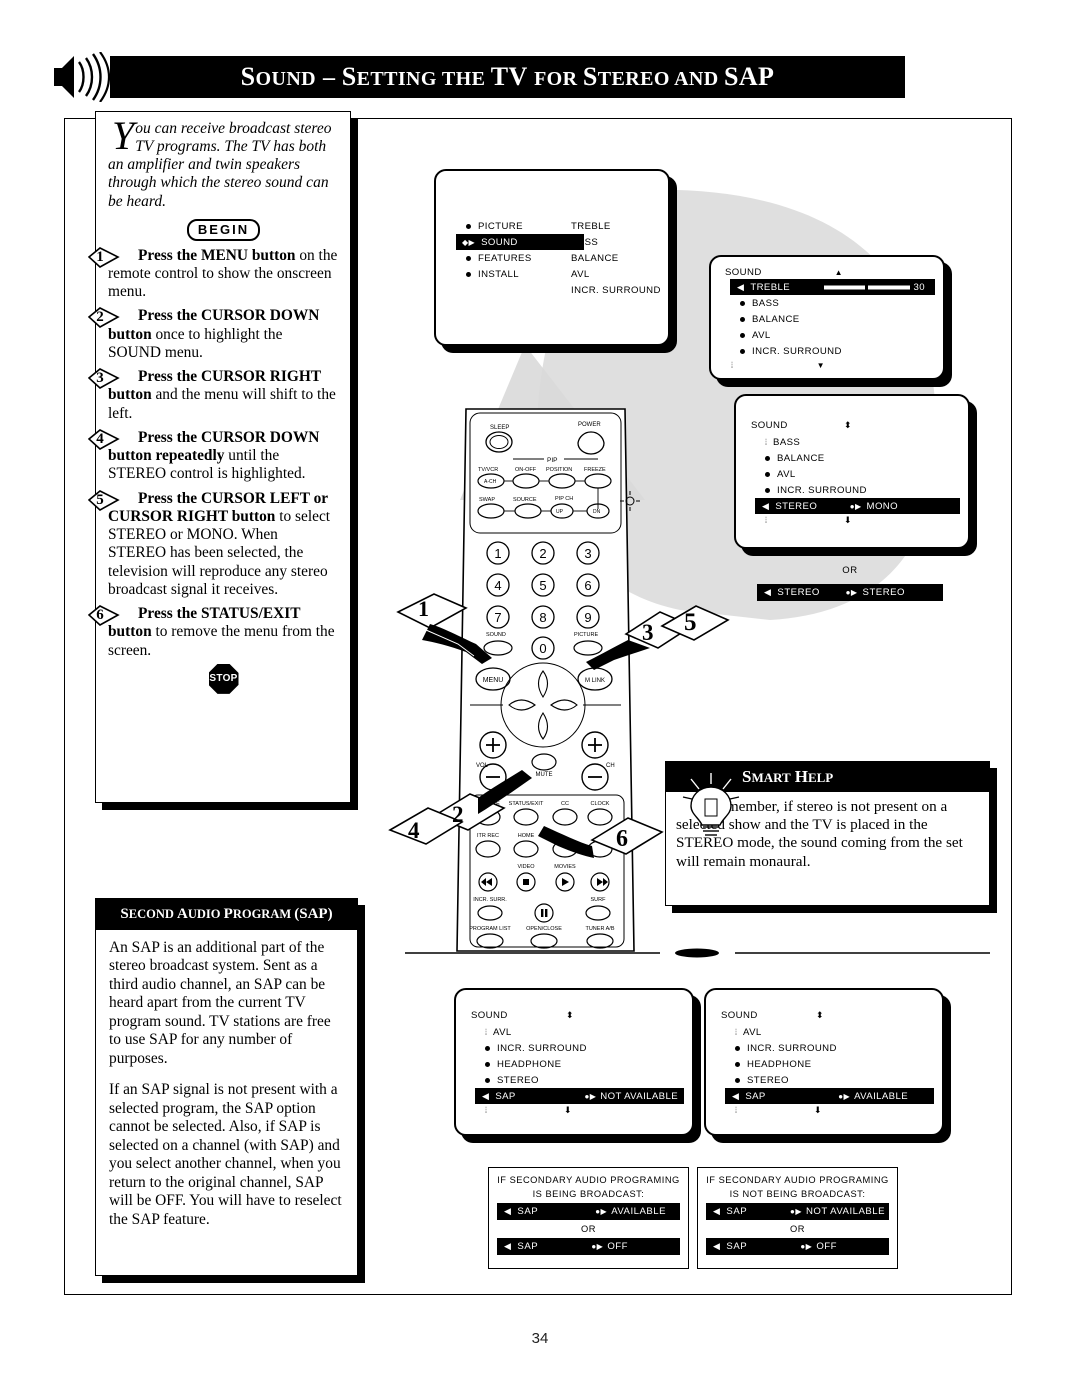 This screenshot has height=1397, width=1080. What do you see at coordinates (105, 500) in the screenshot?
I see `step-number-badge: 5` at bounding box center [105, 500].